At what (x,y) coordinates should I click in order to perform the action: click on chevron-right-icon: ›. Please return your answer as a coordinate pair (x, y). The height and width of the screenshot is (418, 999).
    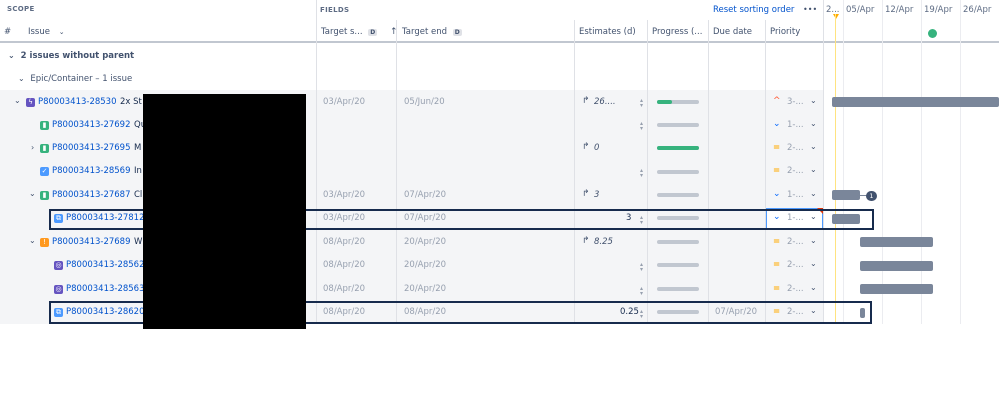
    Looking at the image, I should click on (32, 147).